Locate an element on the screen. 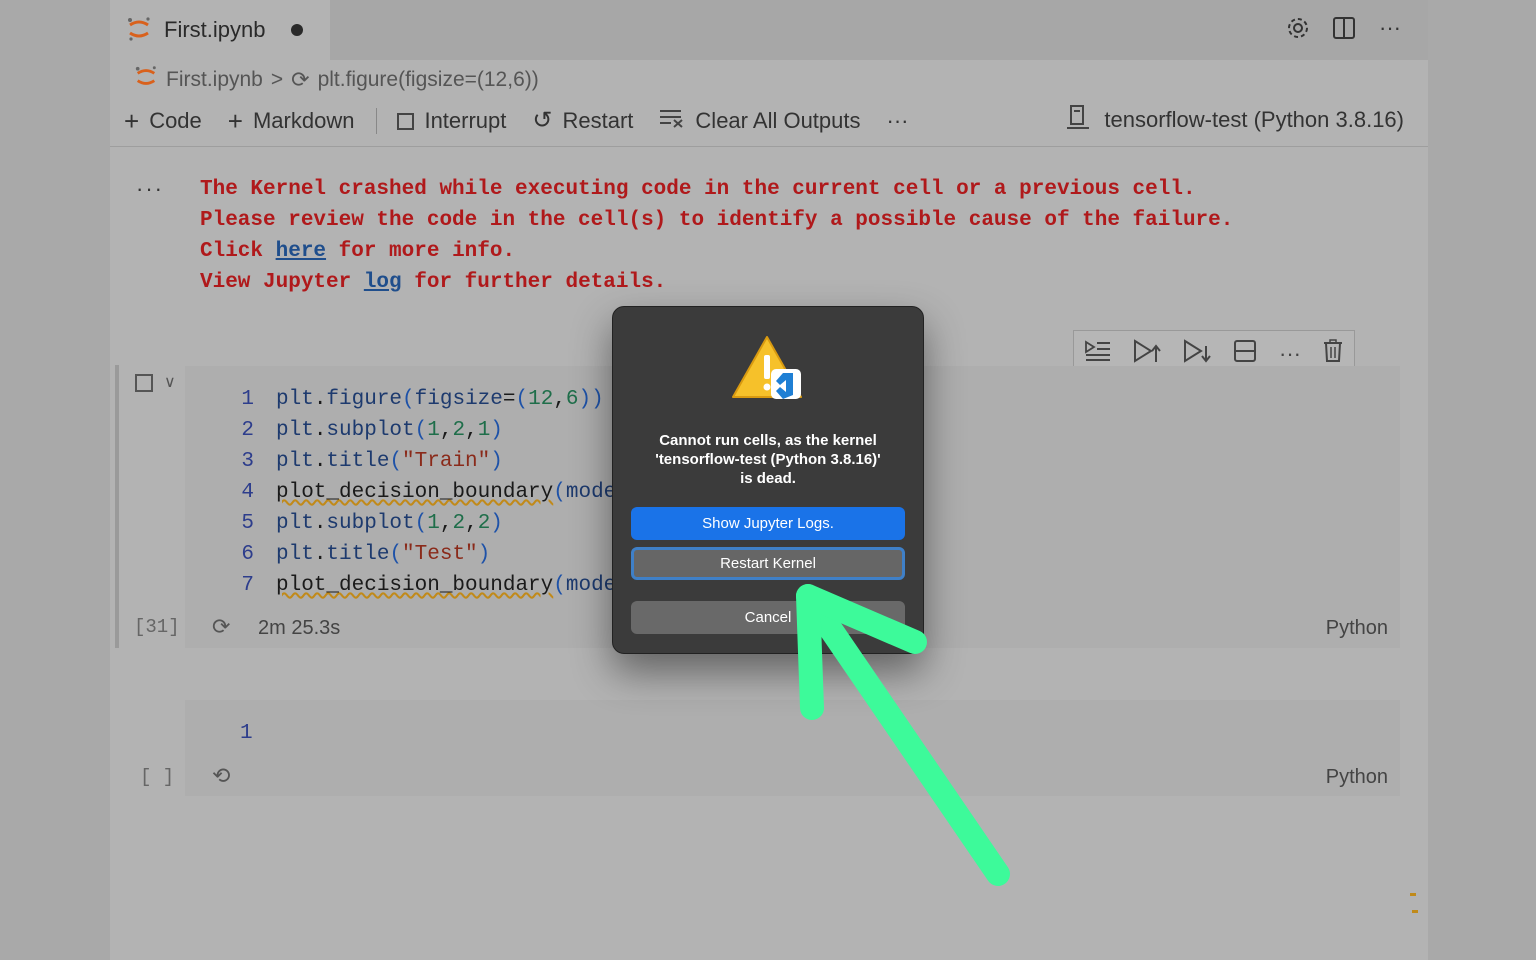 Image resolution: width=1536 pixels, height=960 pixels. tab-first-ipynb: First.ipynb is located at coordinates (220, 30).